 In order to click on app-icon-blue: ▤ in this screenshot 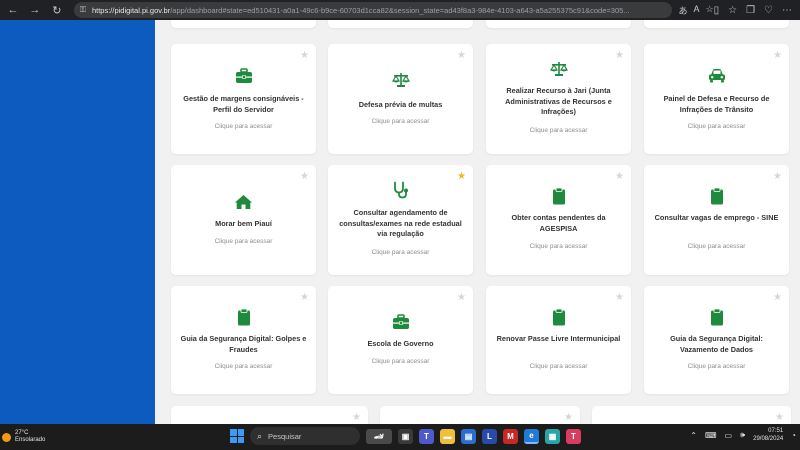, I will do `click(468, 436)`.